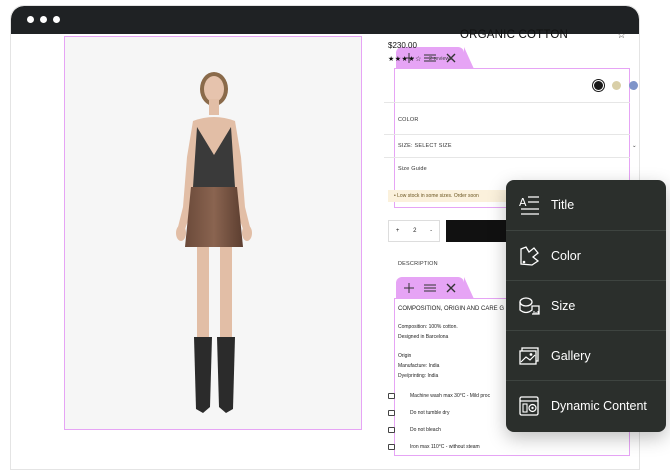 The height and width of the screenshot is (470, 670). I want to click on move-icon, so click(409, 288).